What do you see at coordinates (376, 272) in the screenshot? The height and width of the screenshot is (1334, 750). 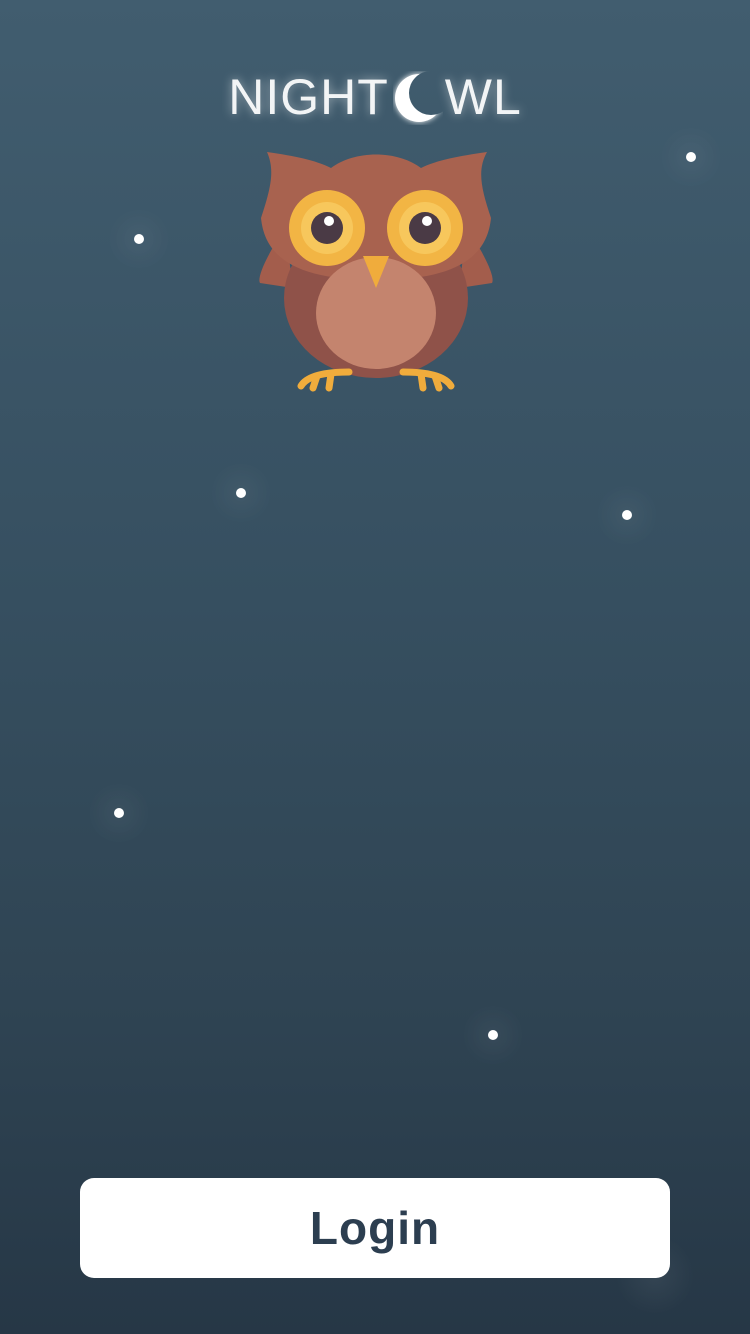 I see `owl-icon` at bounding box center [376, 272].